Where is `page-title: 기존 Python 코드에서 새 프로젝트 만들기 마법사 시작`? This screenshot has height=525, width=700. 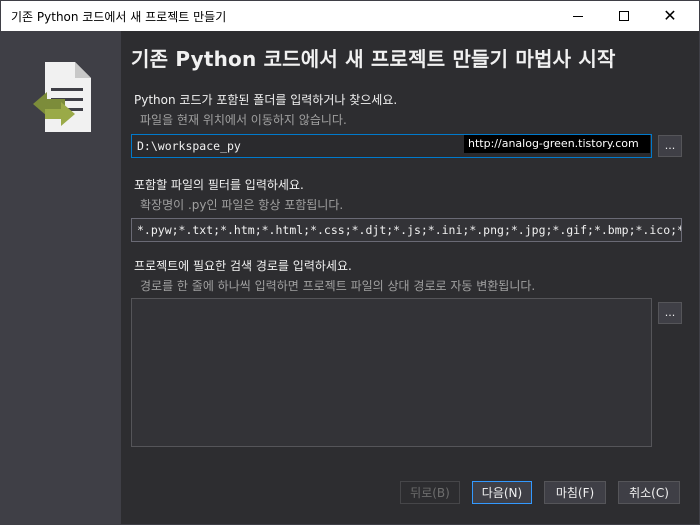 page-title: 기존 Python 코드에서 새 프로젝트 만들기 마법사 시작 is located at coordinates (373, 59).